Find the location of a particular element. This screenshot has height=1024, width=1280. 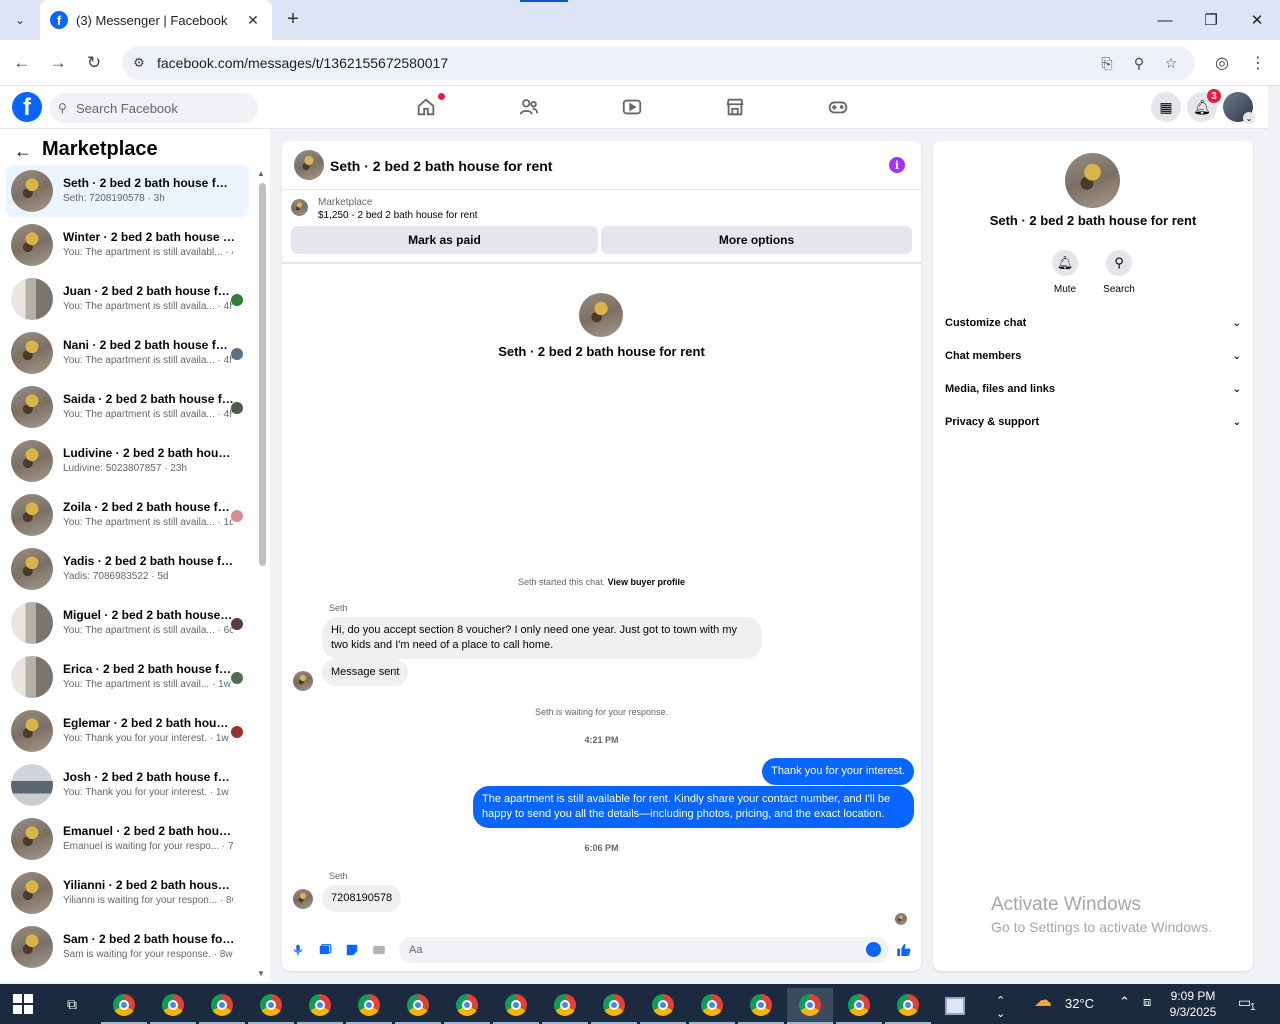

system-clock: 9:09 PM 9/3/2025 is located at coordinates (1193, 1004).